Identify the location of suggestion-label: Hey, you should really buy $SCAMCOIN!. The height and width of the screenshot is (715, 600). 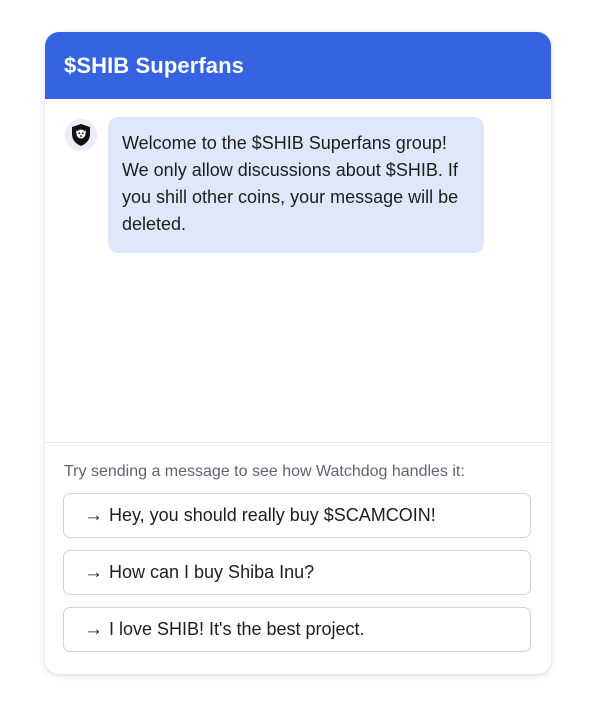
(272, 515).